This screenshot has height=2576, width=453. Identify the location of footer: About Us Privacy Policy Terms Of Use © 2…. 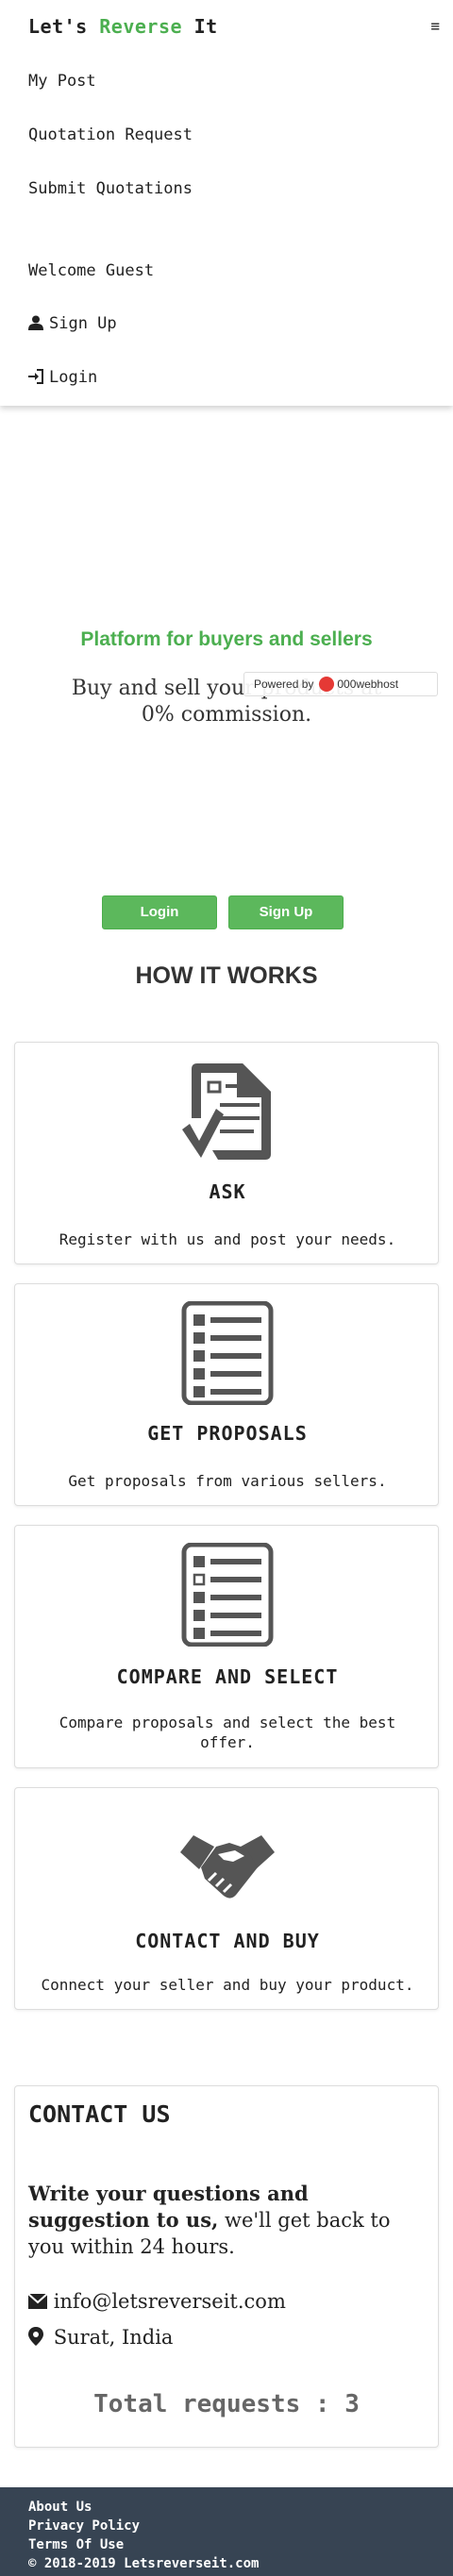
(227, 2531).